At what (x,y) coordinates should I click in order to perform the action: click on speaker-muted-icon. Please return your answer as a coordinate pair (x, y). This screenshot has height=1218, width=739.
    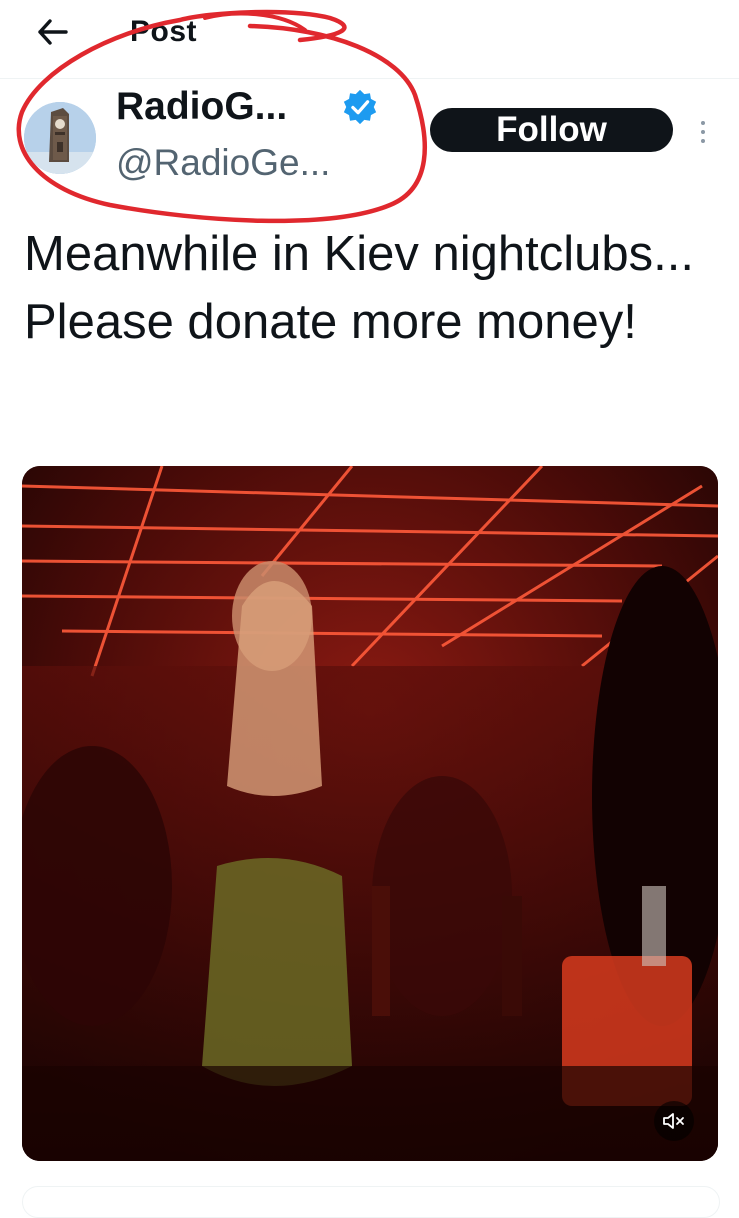
    Looking at the image, I should click on (673, 1121).